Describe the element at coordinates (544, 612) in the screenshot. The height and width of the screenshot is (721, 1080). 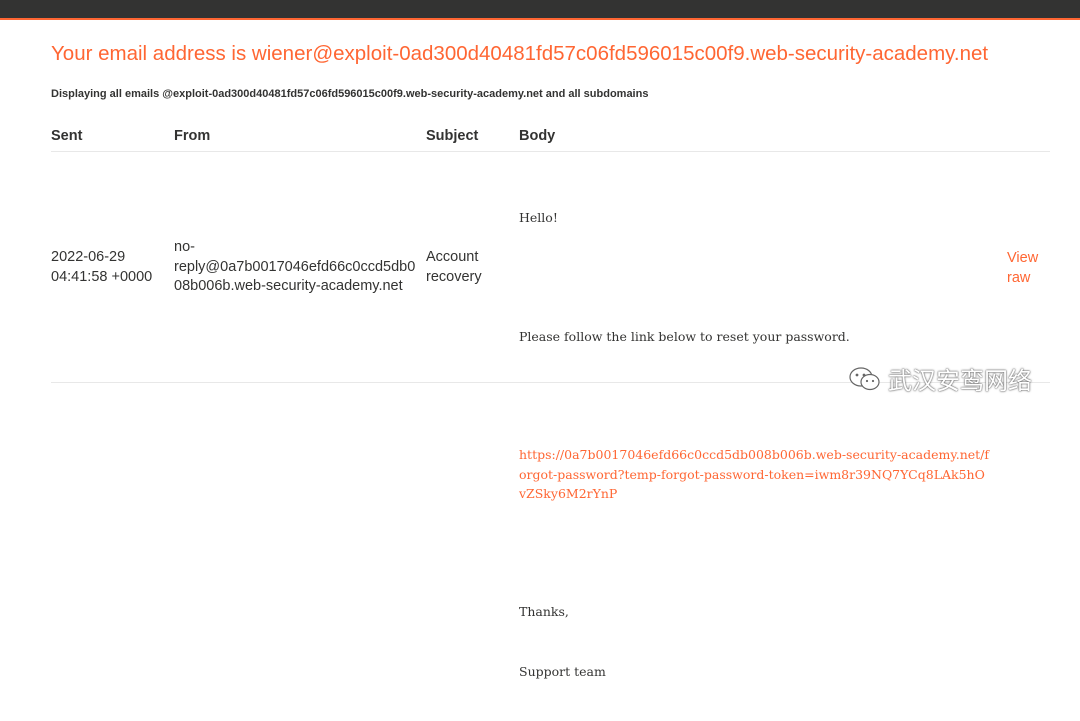
I see `body-thanks: Thanks,` at that location.